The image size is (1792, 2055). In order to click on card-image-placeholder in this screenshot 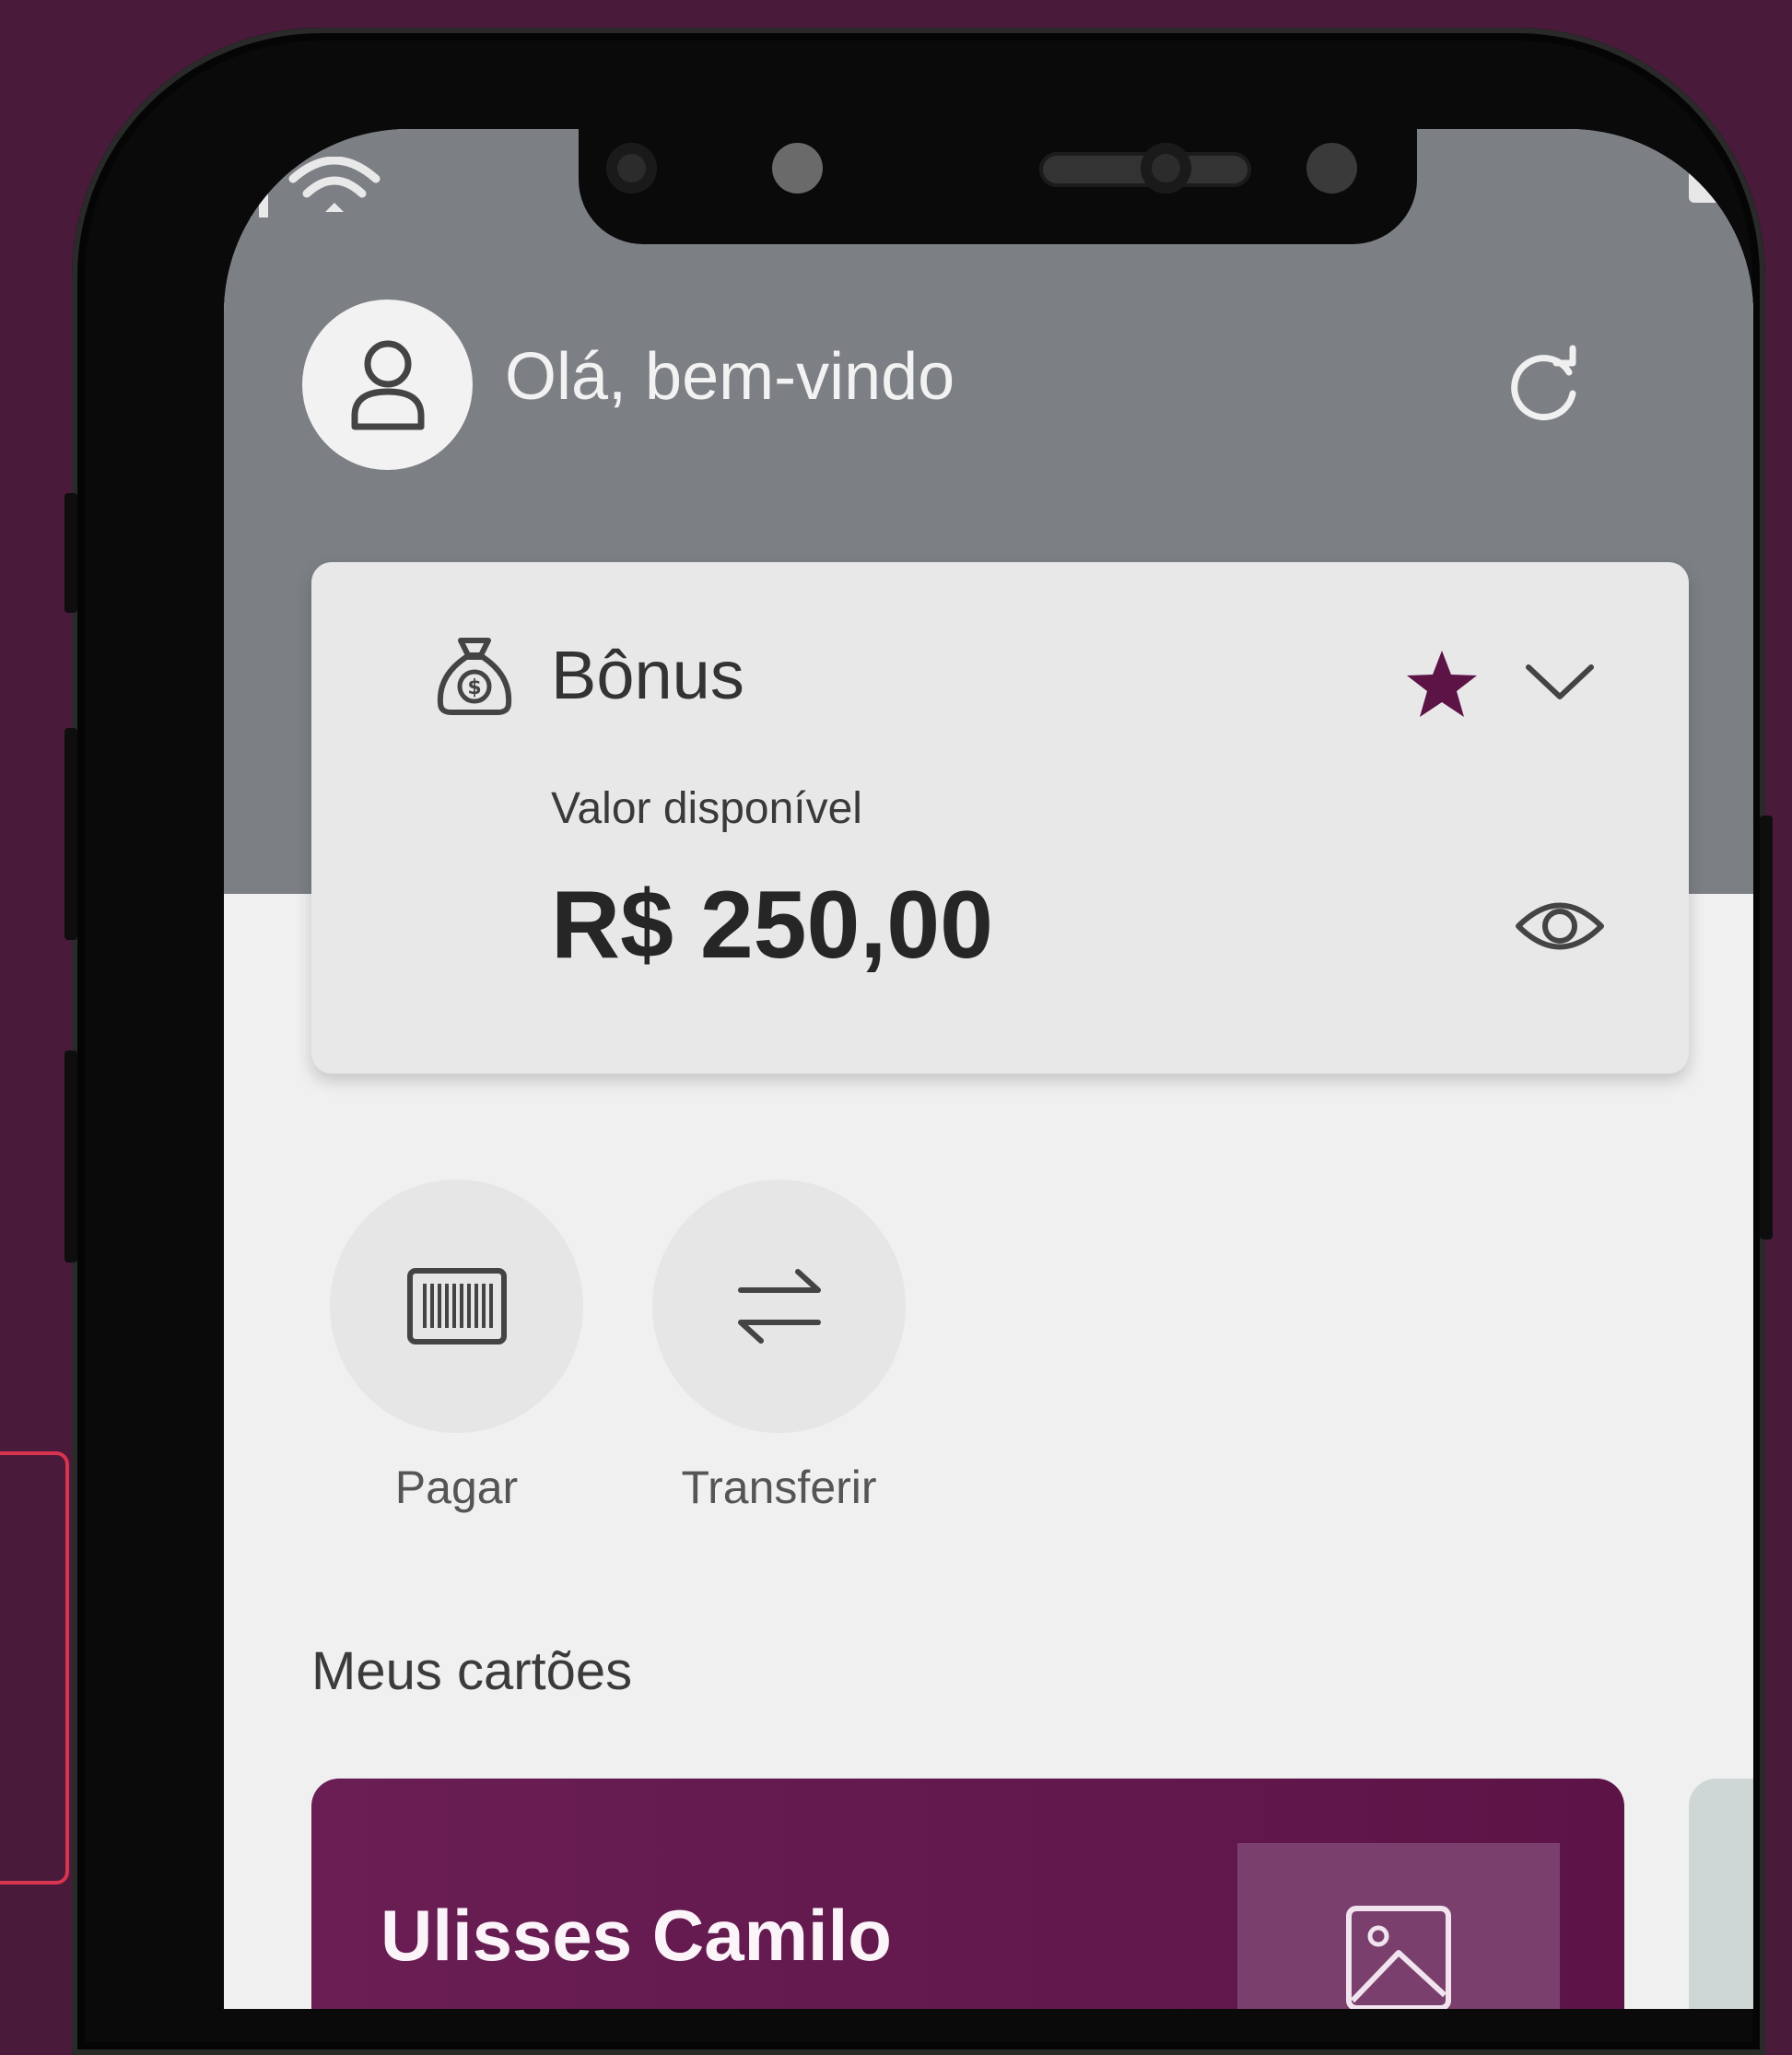, I will do `click(1398, 1926)`.